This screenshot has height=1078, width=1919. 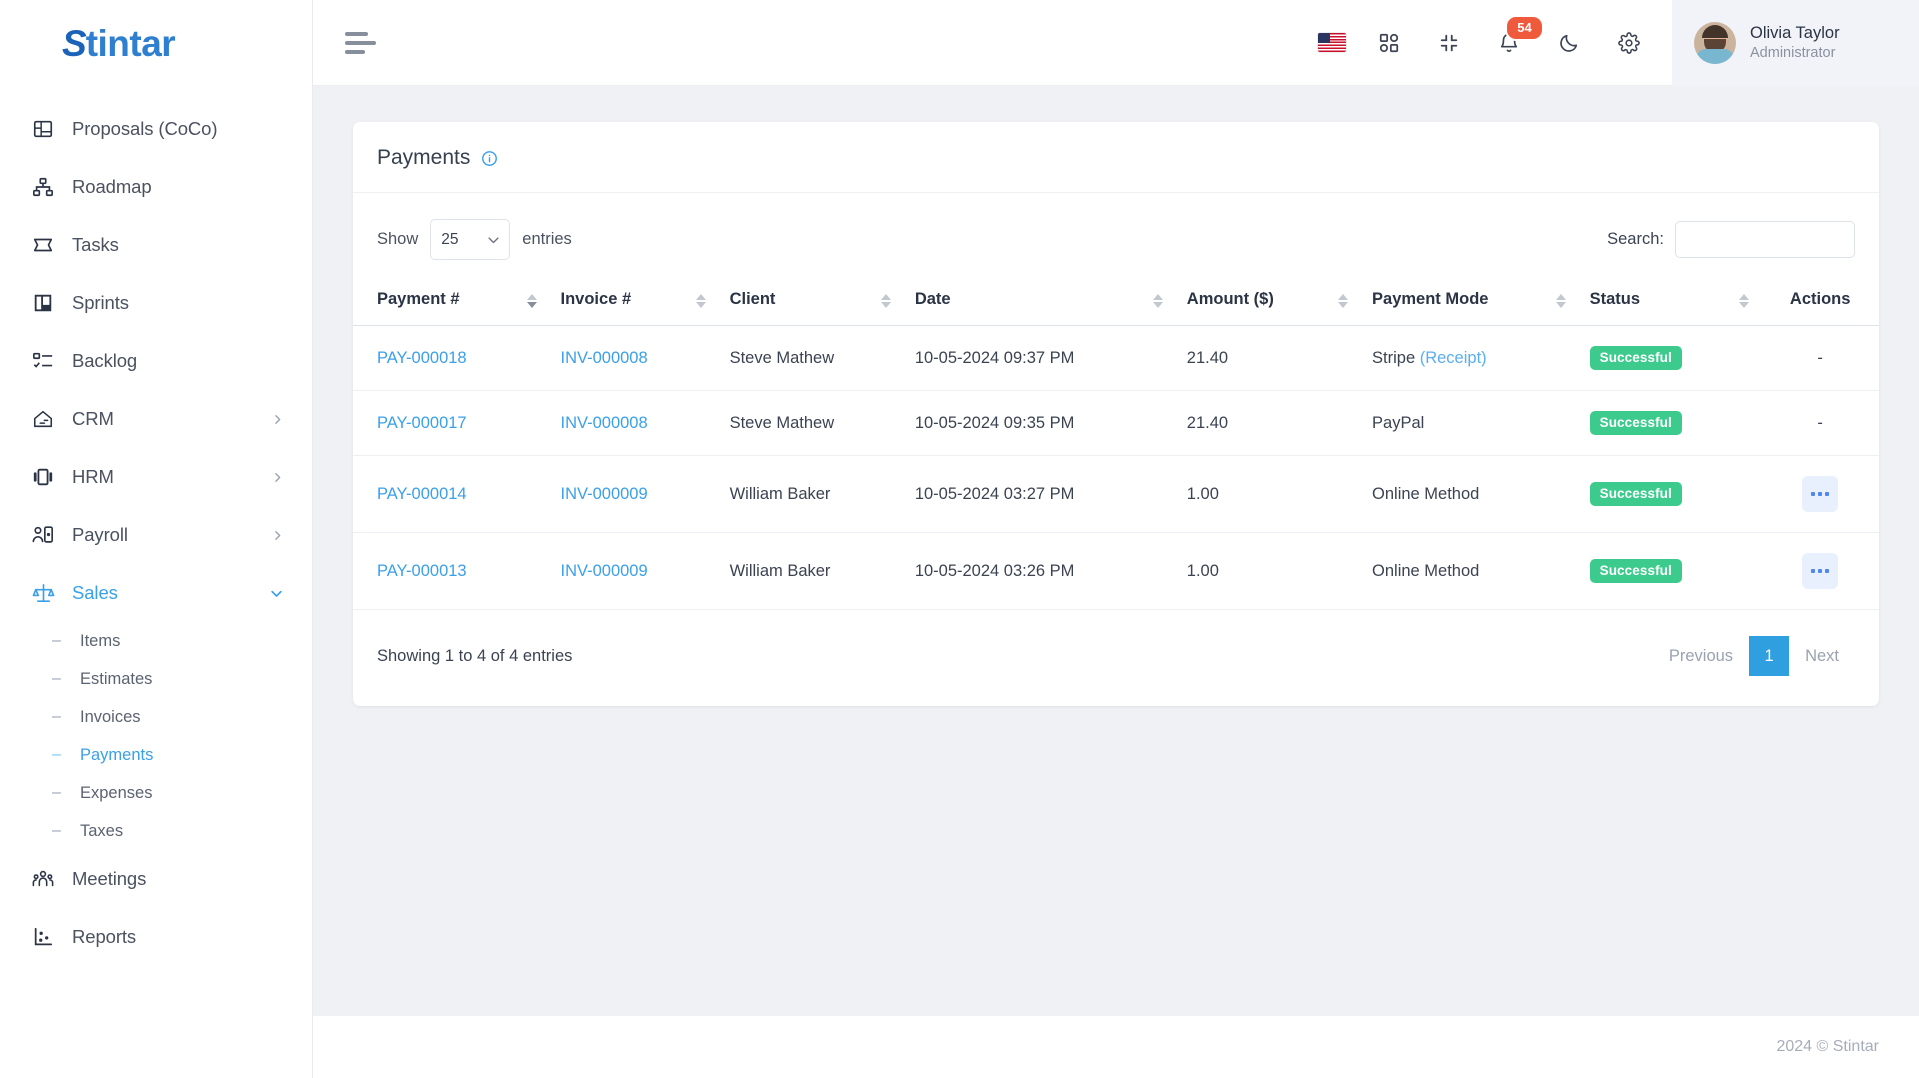 What do you see at coordinates (450, 239) in the screenshot?
I see `page-size-value: 25` at bounding box center [450, 239].